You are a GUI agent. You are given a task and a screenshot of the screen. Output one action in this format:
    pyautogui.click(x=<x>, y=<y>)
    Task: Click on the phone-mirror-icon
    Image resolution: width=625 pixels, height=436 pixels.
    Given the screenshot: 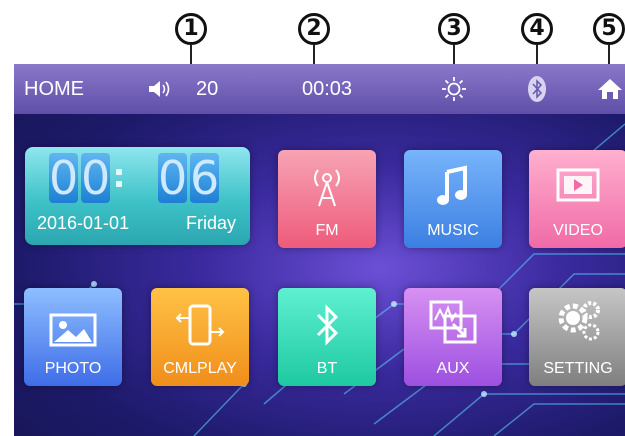 What is the action you would take?
    pyautogui.click(x=200, y=325)
    